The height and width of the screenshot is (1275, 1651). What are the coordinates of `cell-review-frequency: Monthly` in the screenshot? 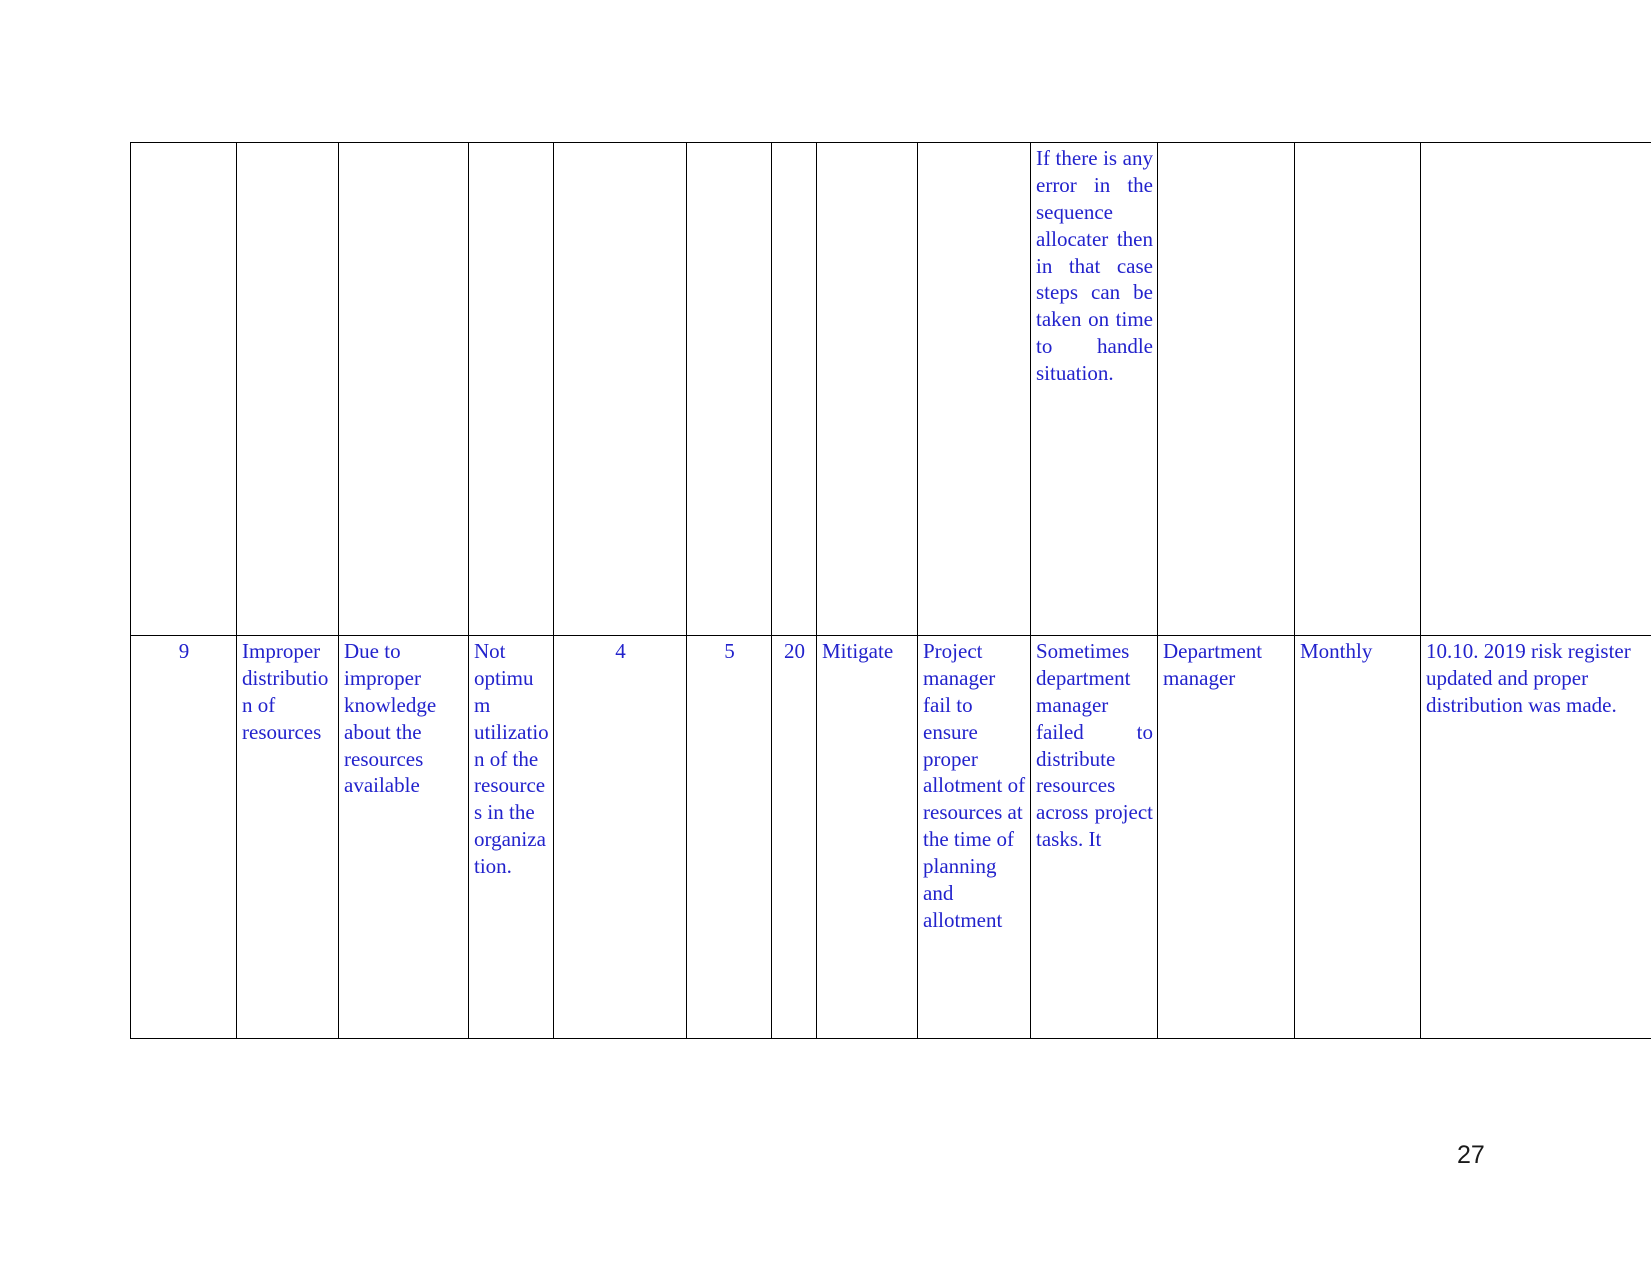 It's located at (1357, 837).